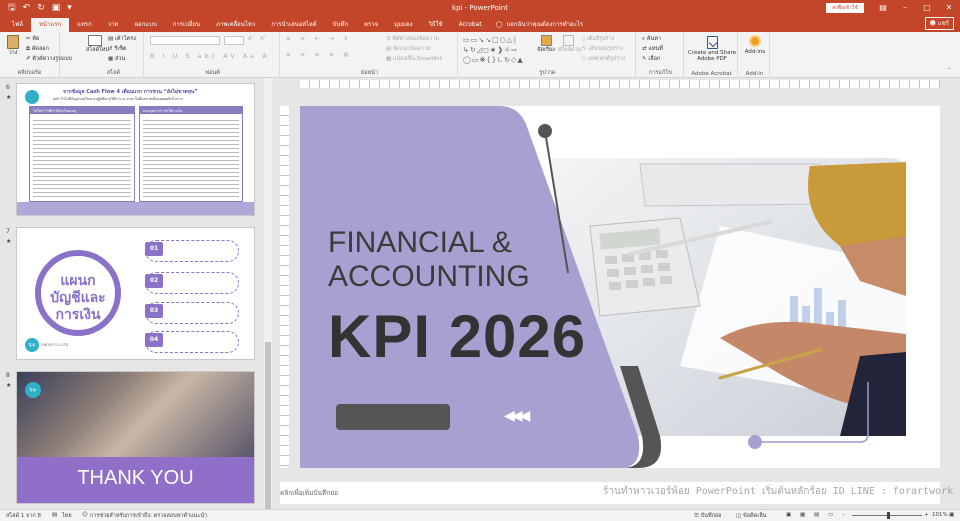  Describe the element at coordinates (644, 39) in the screenshot. I see `search-icon: ⌕` at that location.